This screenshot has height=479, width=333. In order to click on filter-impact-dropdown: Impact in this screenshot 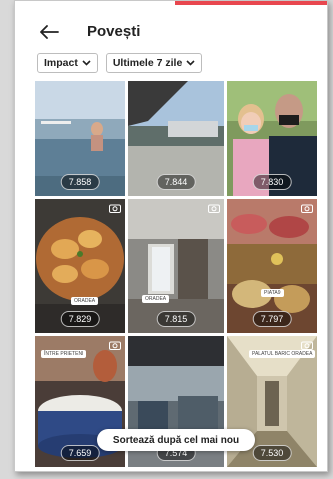, I will do `click(67, 63)`.